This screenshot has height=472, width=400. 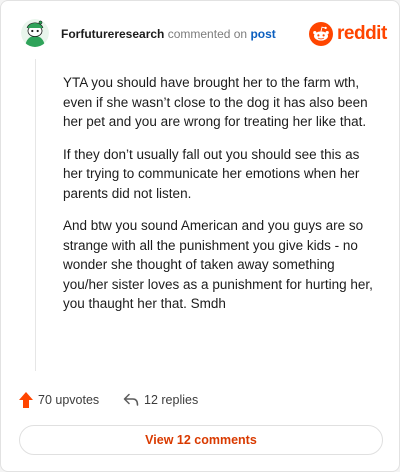 I want to click on reply-arrow-icon, so click(x=131, y=399).